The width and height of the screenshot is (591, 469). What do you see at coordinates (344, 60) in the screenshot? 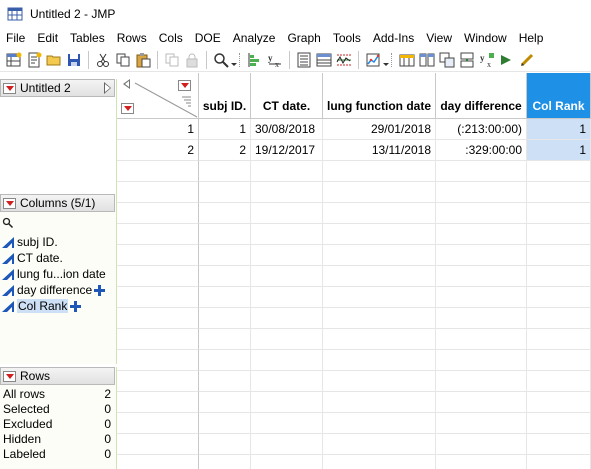
I see `control-chart-icon` at bounding box center [344, 60].